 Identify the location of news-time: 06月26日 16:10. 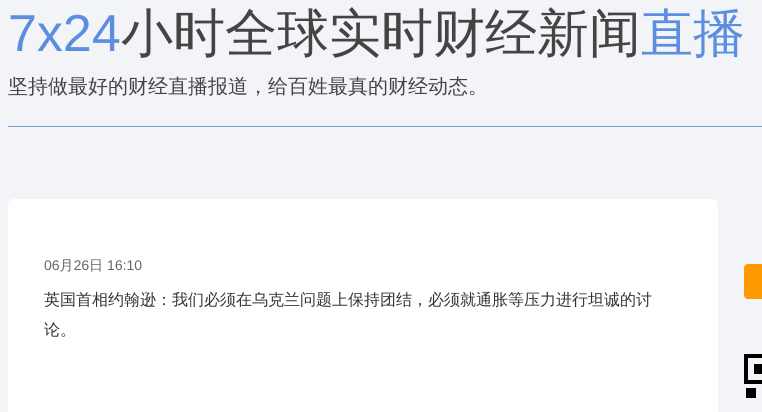
(93, 265).